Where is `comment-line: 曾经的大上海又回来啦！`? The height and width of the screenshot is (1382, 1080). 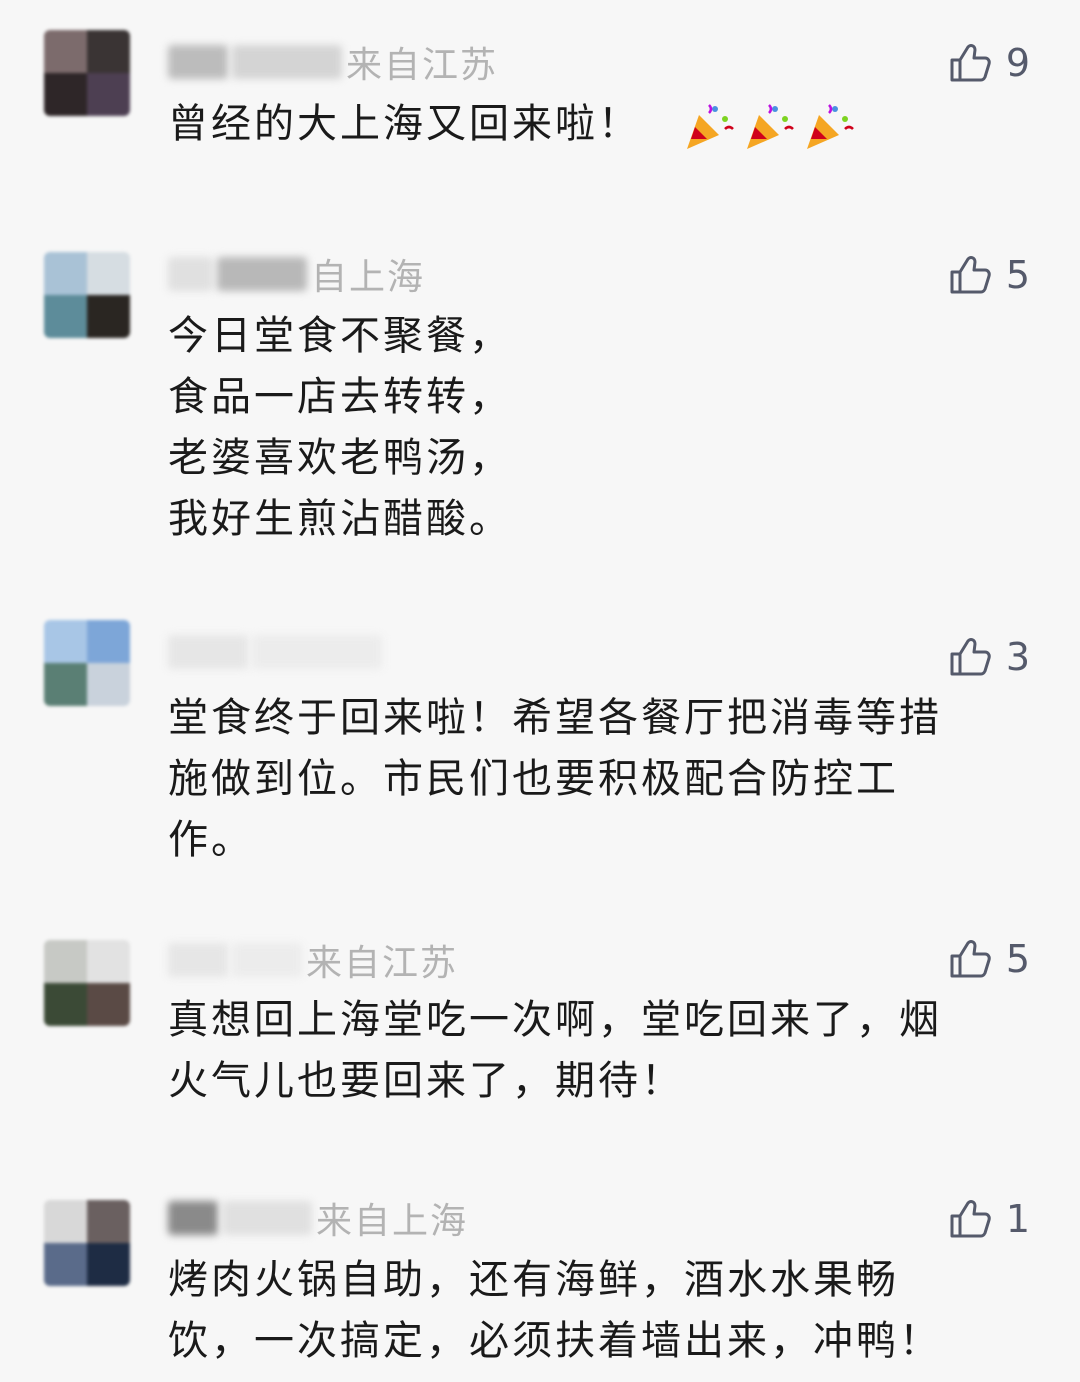
comment-line: 曾经的大上海又回来啦！ is located at coordinates (593, 124).